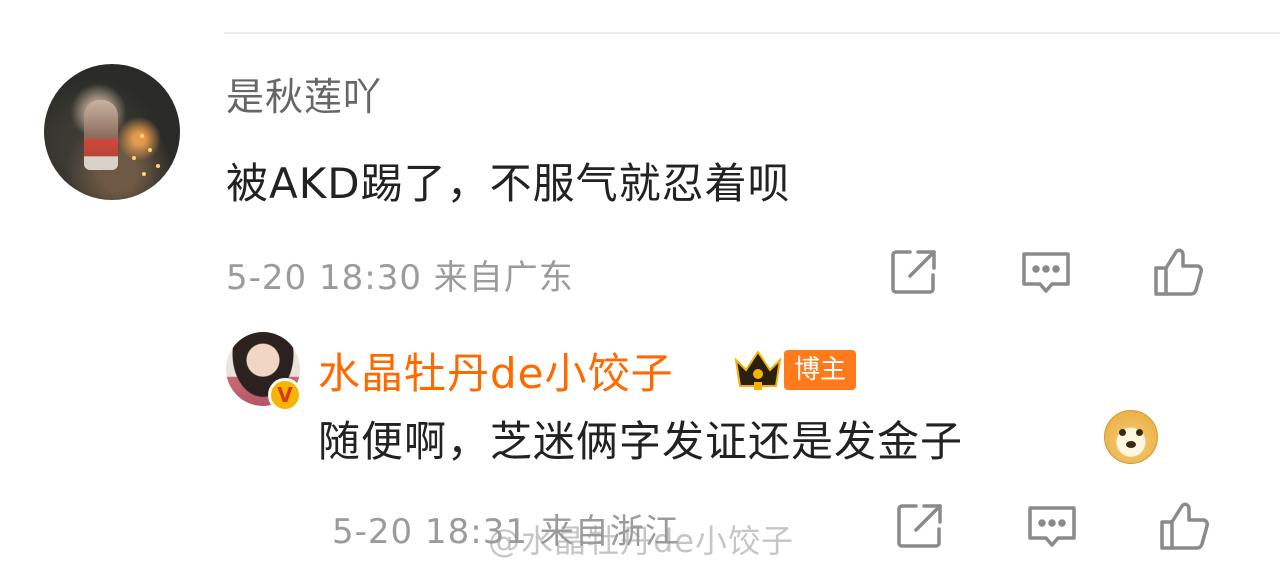  Describe the element at coordinates (1184, 526) in the screenshot. I see `reply-like-icon` at that location.